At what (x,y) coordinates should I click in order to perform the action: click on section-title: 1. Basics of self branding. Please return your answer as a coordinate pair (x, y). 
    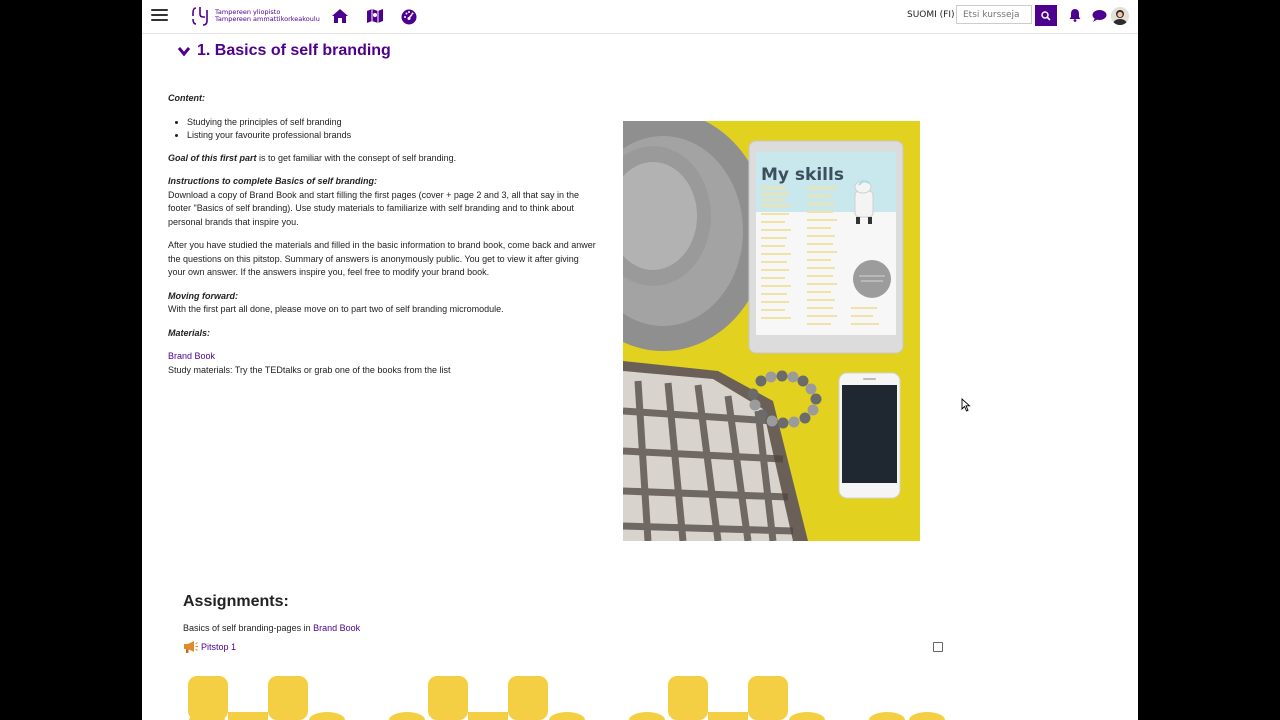
    Looking at the image, I should click on (294, 50).